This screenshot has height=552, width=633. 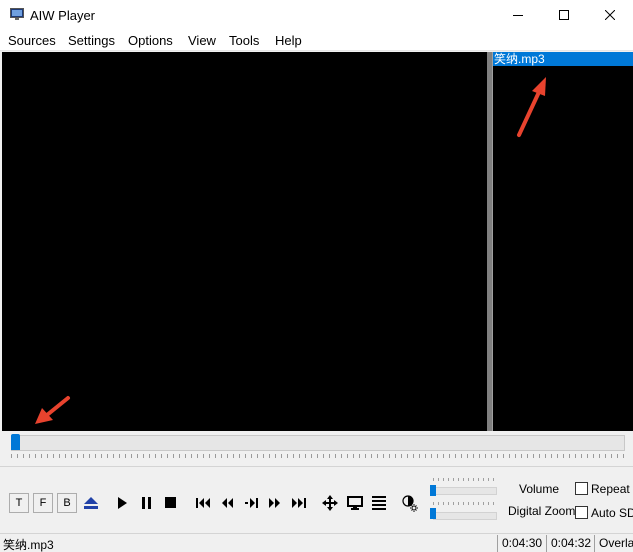 What do you see at coordinates (316, 542) in the screenshot?
I see `status-bar: 笑纳.mp3 0:04:30 0:04:32 Overlay` at bounding box center [316, 542].